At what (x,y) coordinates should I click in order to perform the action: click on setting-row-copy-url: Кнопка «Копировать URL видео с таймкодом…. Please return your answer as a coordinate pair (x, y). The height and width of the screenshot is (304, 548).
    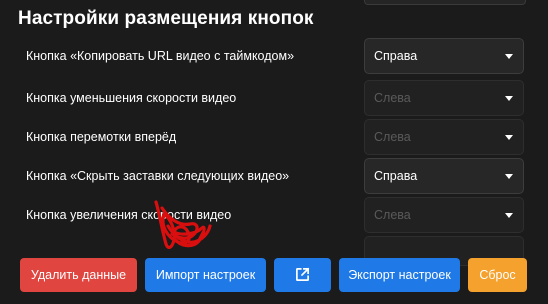
    Looking at the image, I should click on (274, 57).